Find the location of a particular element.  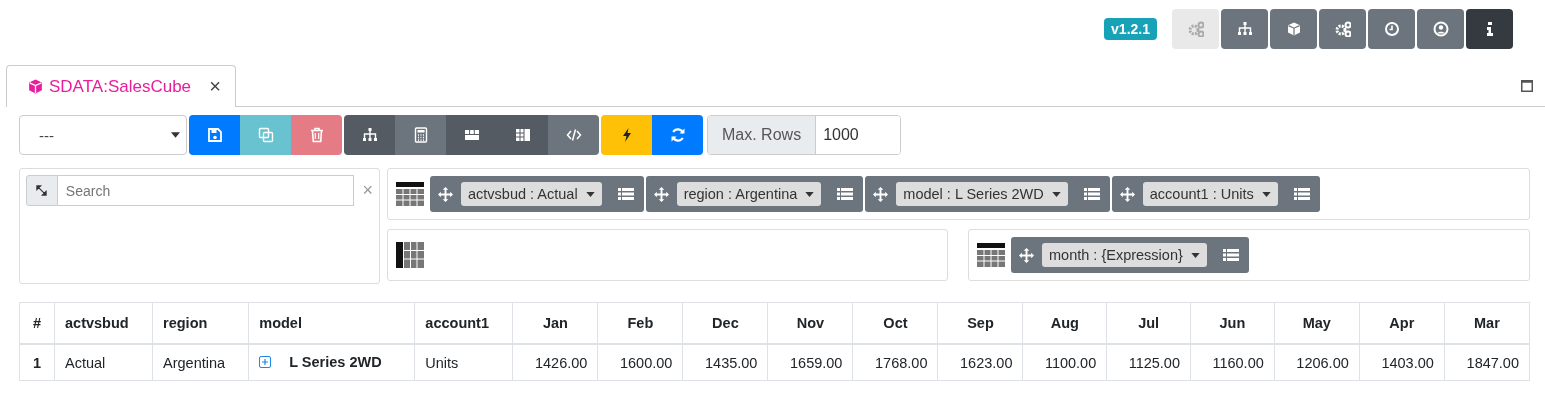

dimension-chip: region : Argentina is located at coordinates (754, 194).